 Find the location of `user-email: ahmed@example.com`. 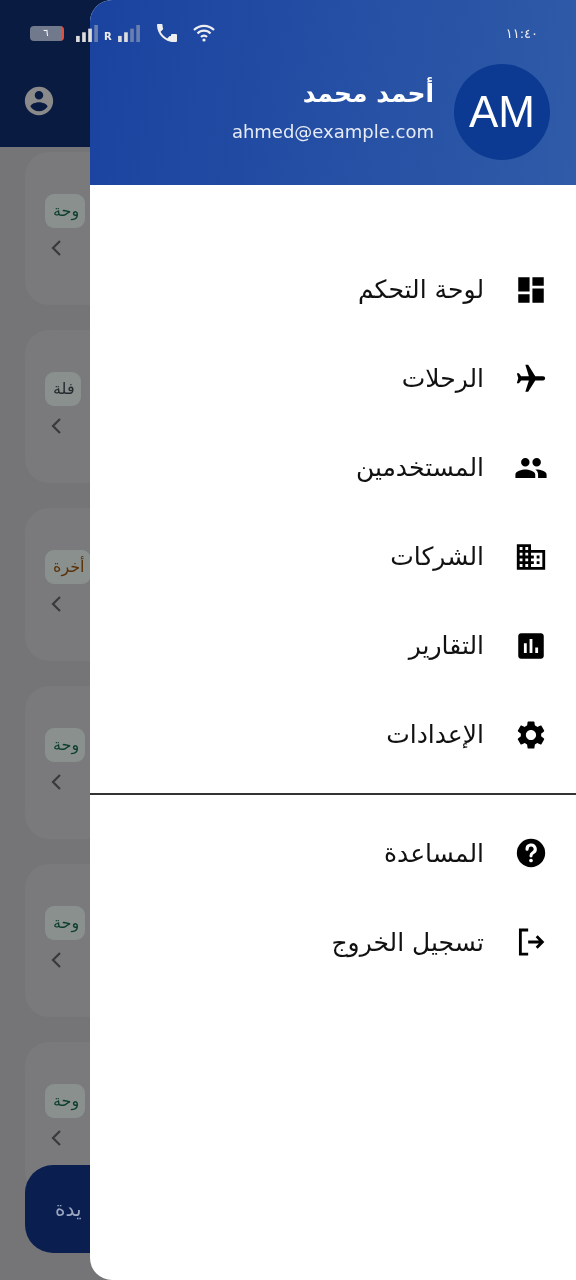

user-email: ahmed@example.com is located at coordinates (332, 132).